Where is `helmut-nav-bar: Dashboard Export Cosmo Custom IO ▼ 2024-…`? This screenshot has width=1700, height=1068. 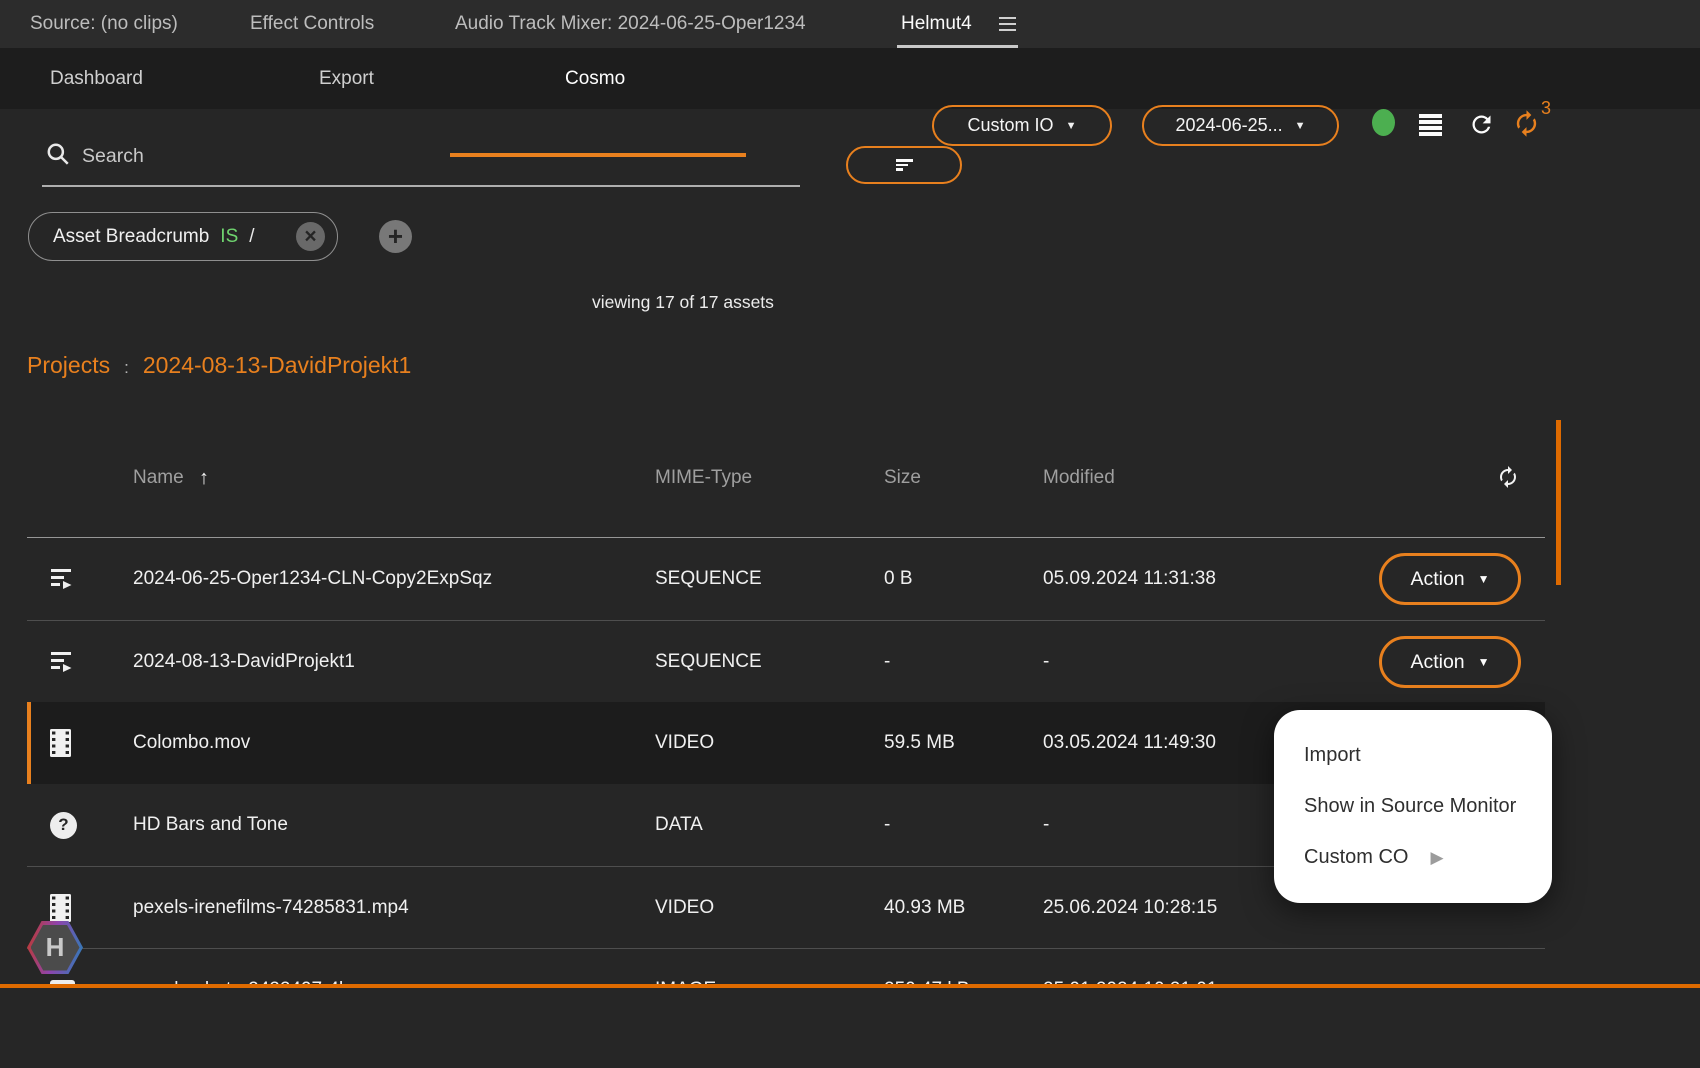 helmut-nav-bar: Dashboard Export Cosmo Custom IO ▼ 2024-… is located at coordinates (850, 102).